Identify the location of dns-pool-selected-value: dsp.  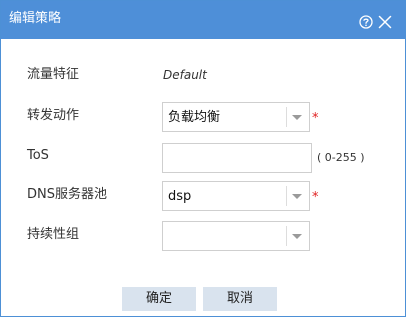
(180, 196).